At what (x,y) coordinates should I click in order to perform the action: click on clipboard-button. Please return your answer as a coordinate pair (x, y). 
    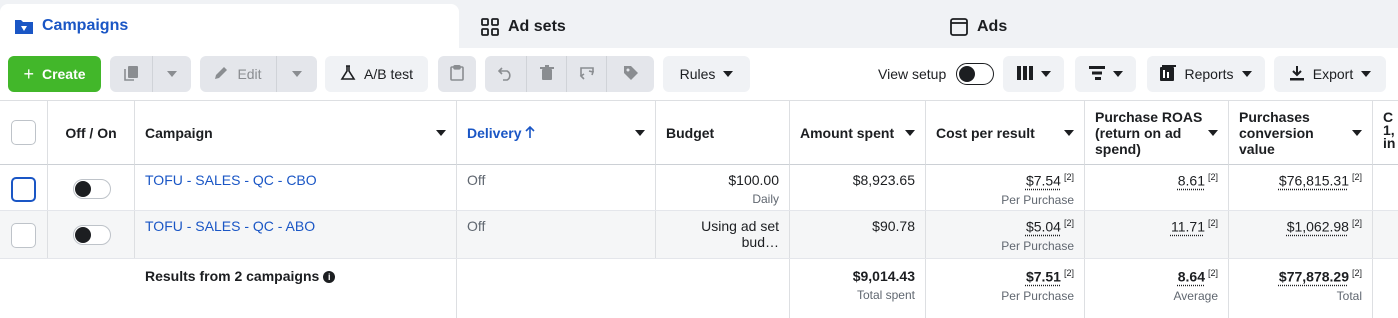
    Looking at the image, I should click on (457, 74).